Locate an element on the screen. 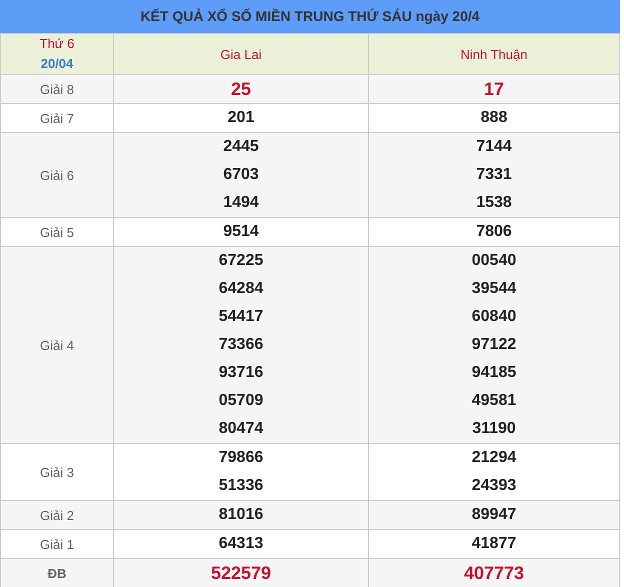 Image resolution: width=624 pixels, height=587 pixels. prize-label: Giải 2 is located at coordinates (57, 515).